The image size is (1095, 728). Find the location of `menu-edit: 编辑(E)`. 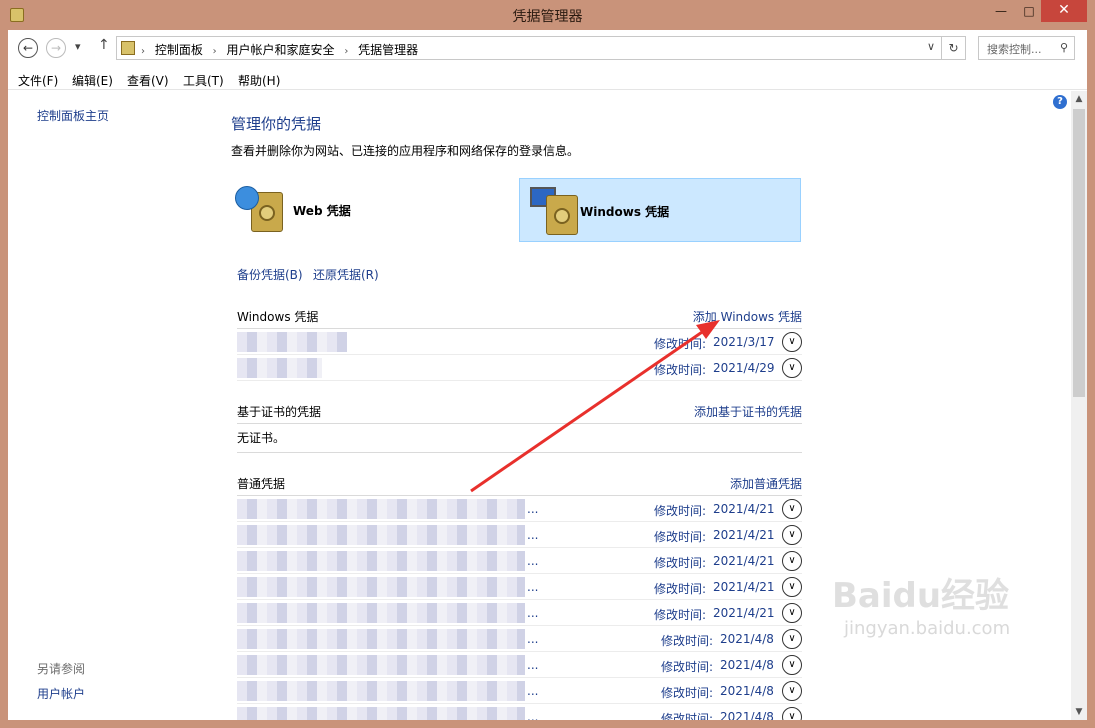

menu-edit: 编辑(E) is located at coordinates (92, 80).